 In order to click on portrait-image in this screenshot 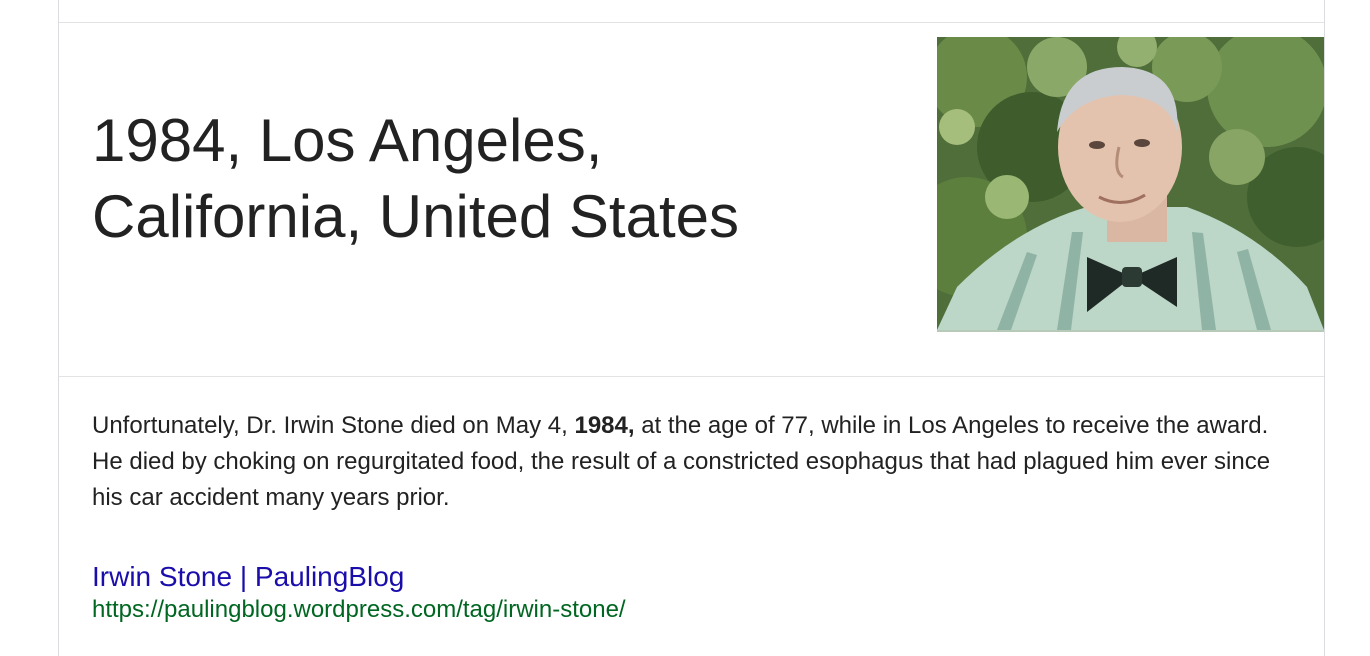, I will do `click(1130, 184)`.